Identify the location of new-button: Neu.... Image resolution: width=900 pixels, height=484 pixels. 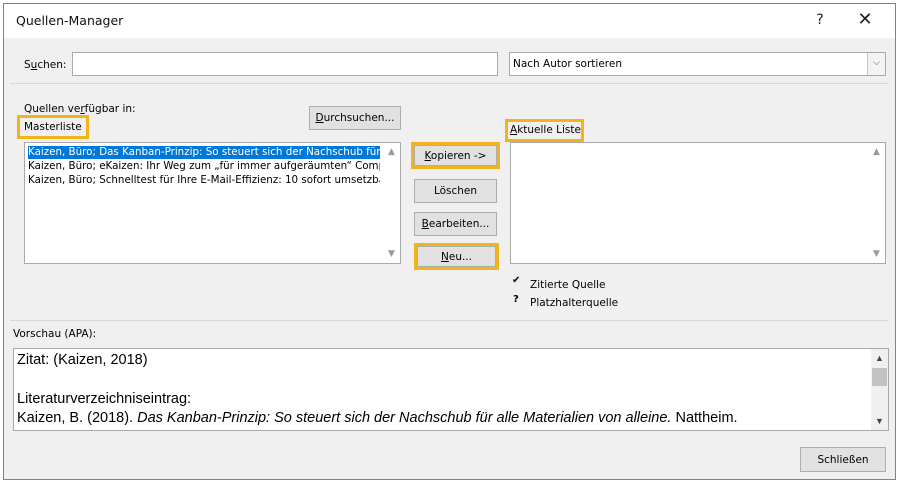
(456, 256).